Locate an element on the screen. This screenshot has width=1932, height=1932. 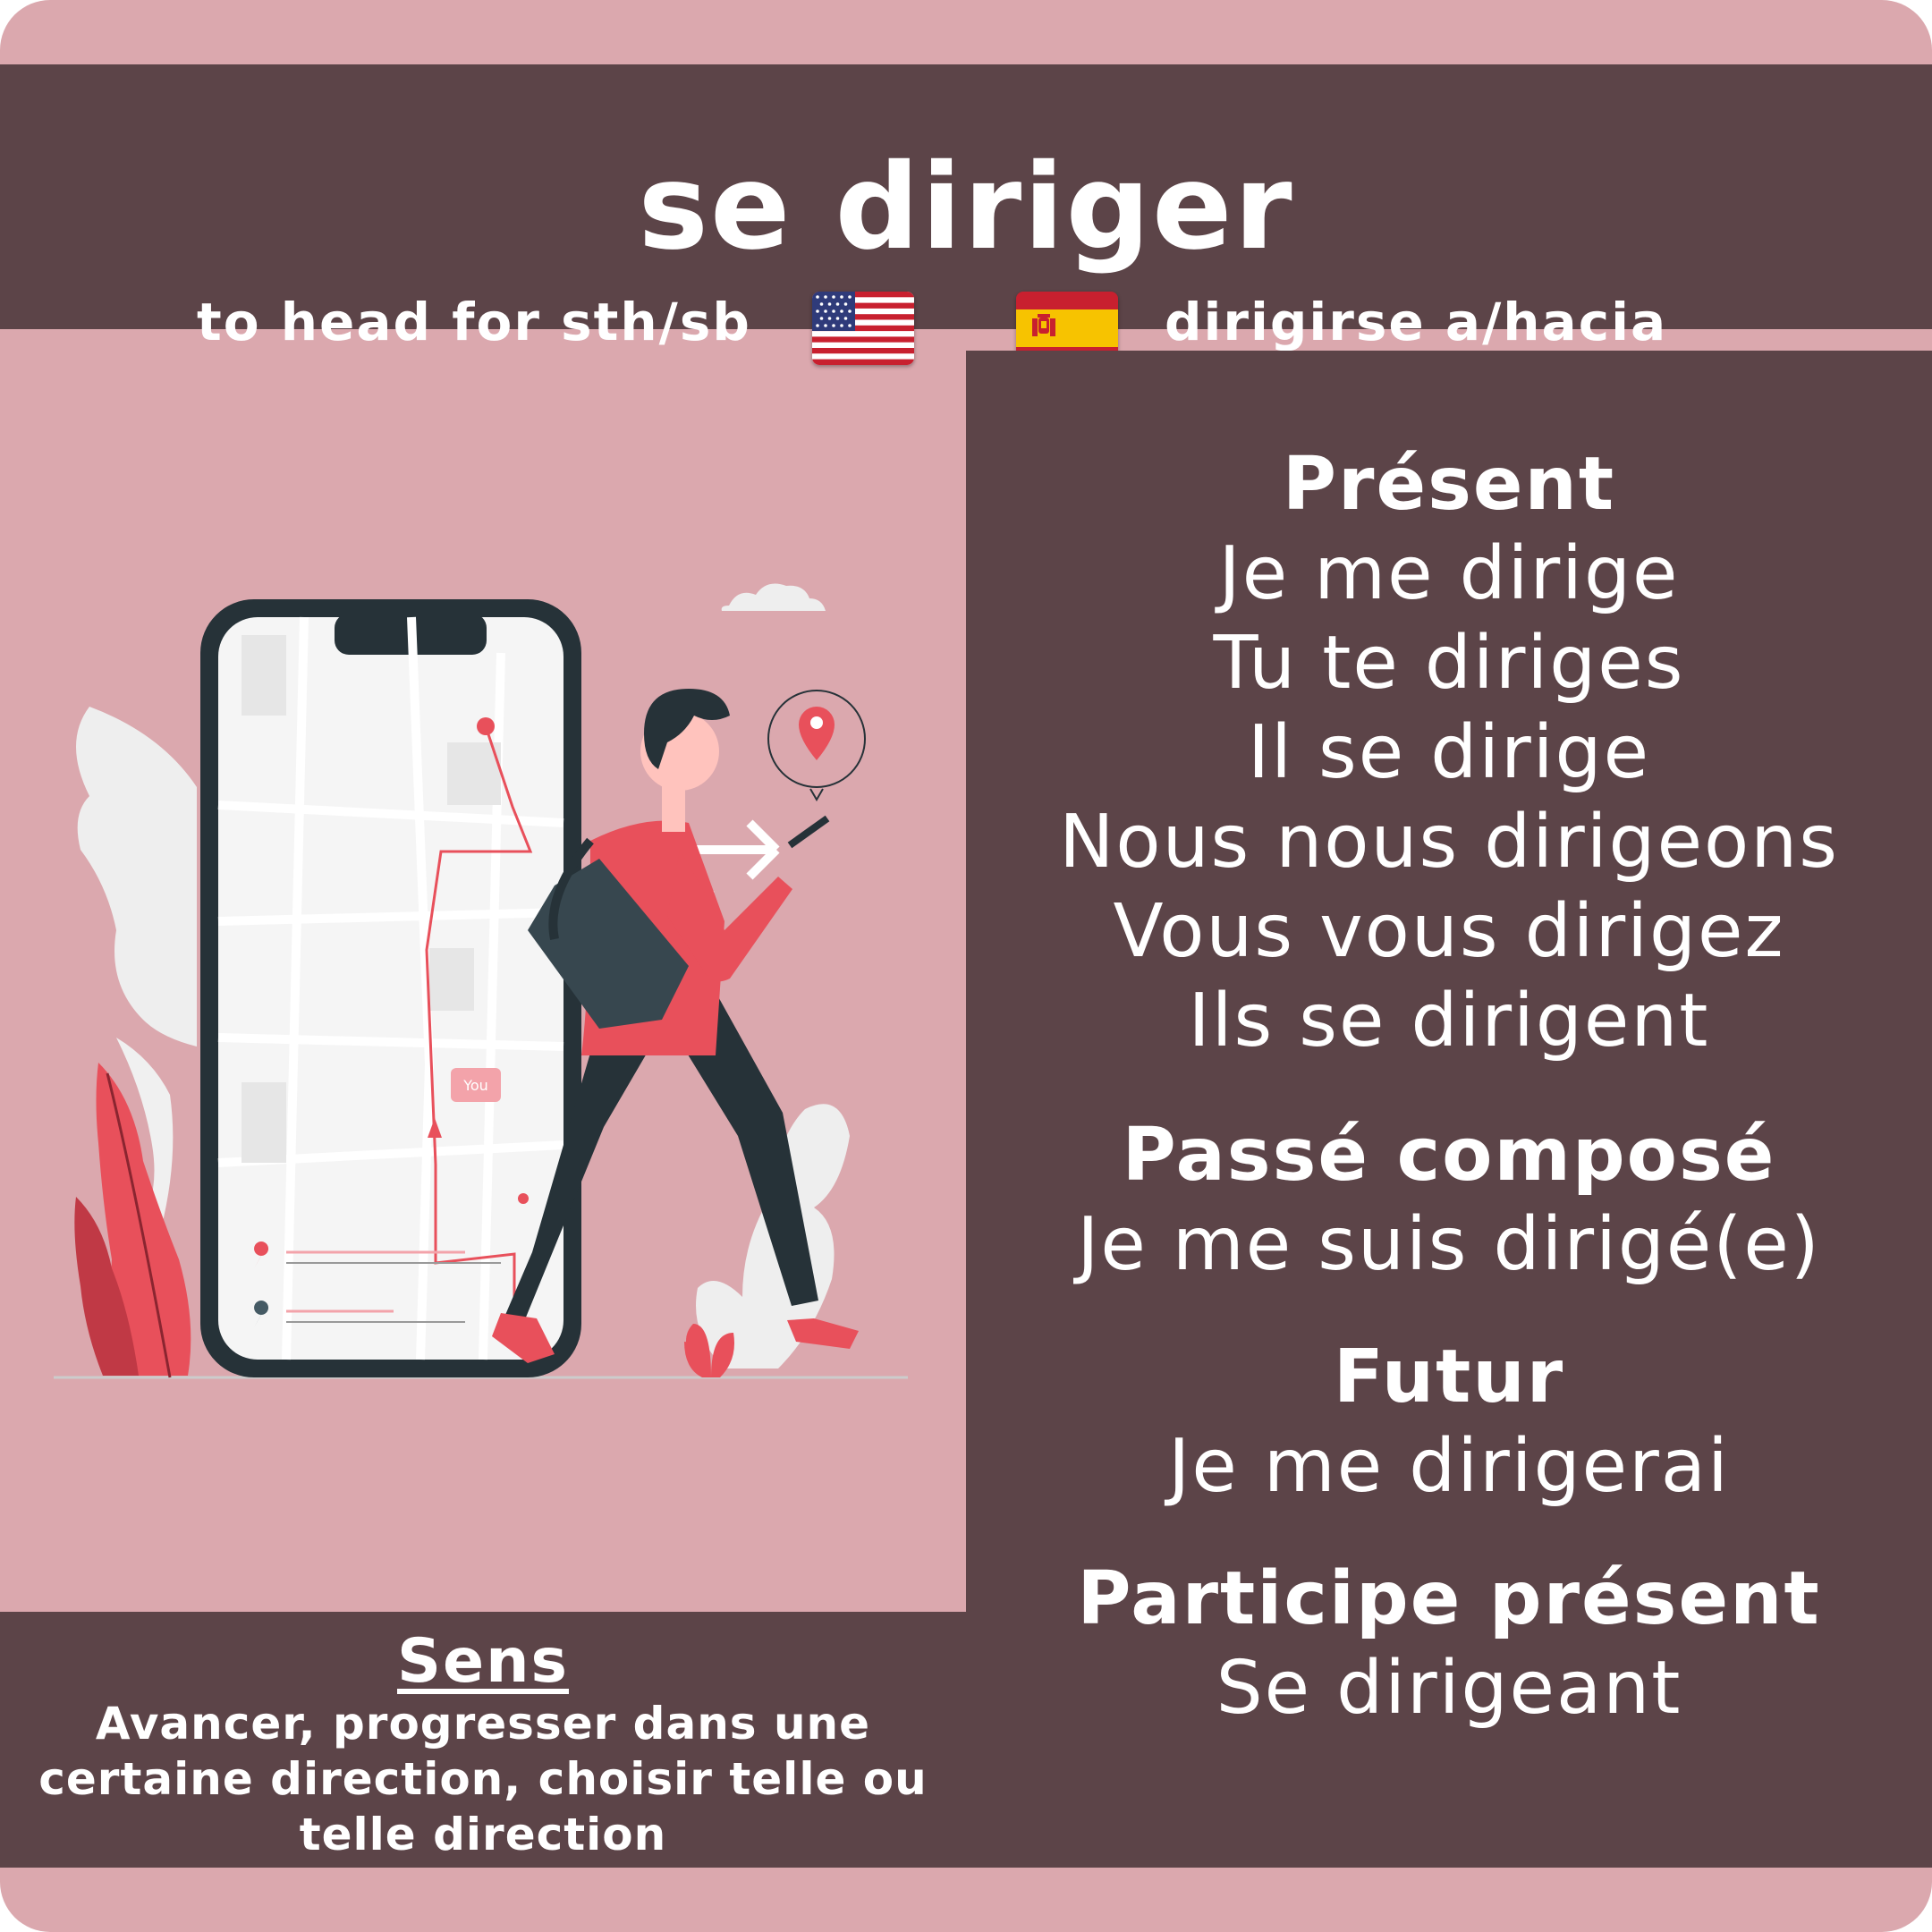
present-title: Présent is located at coordinates (1449, 484).